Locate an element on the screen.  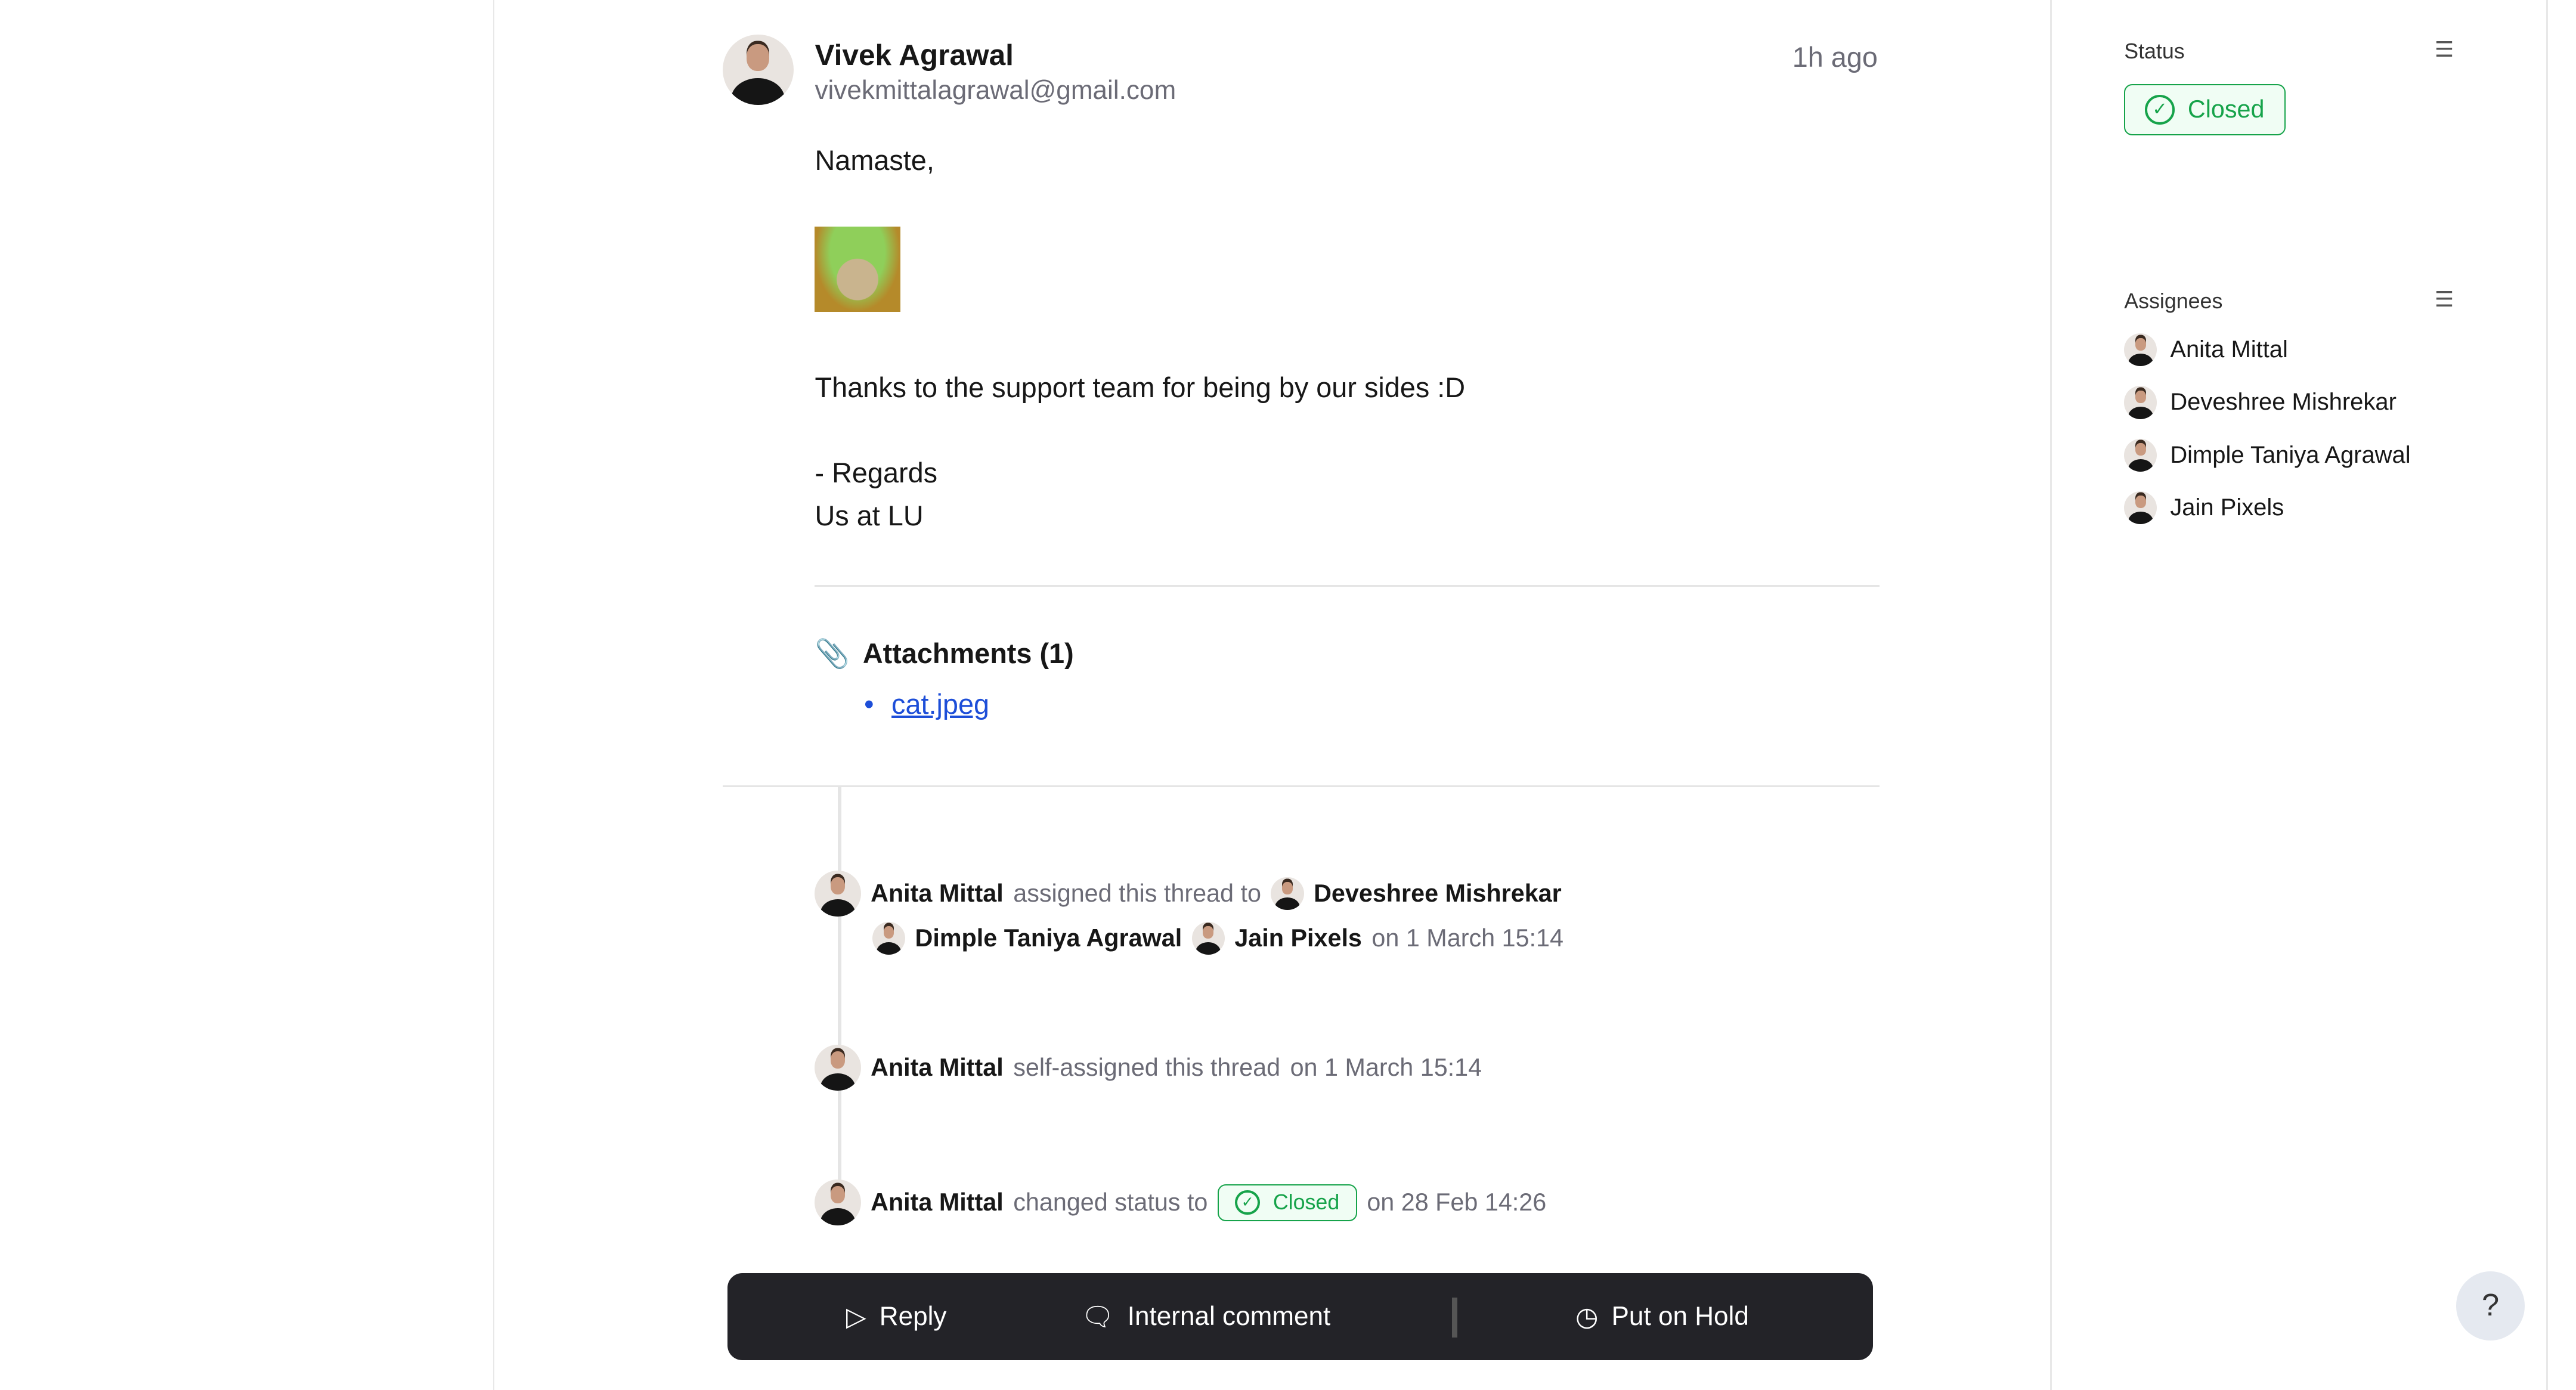
target-name: Dimple Taniya Agrawal is located at coordinates (1049, 938).